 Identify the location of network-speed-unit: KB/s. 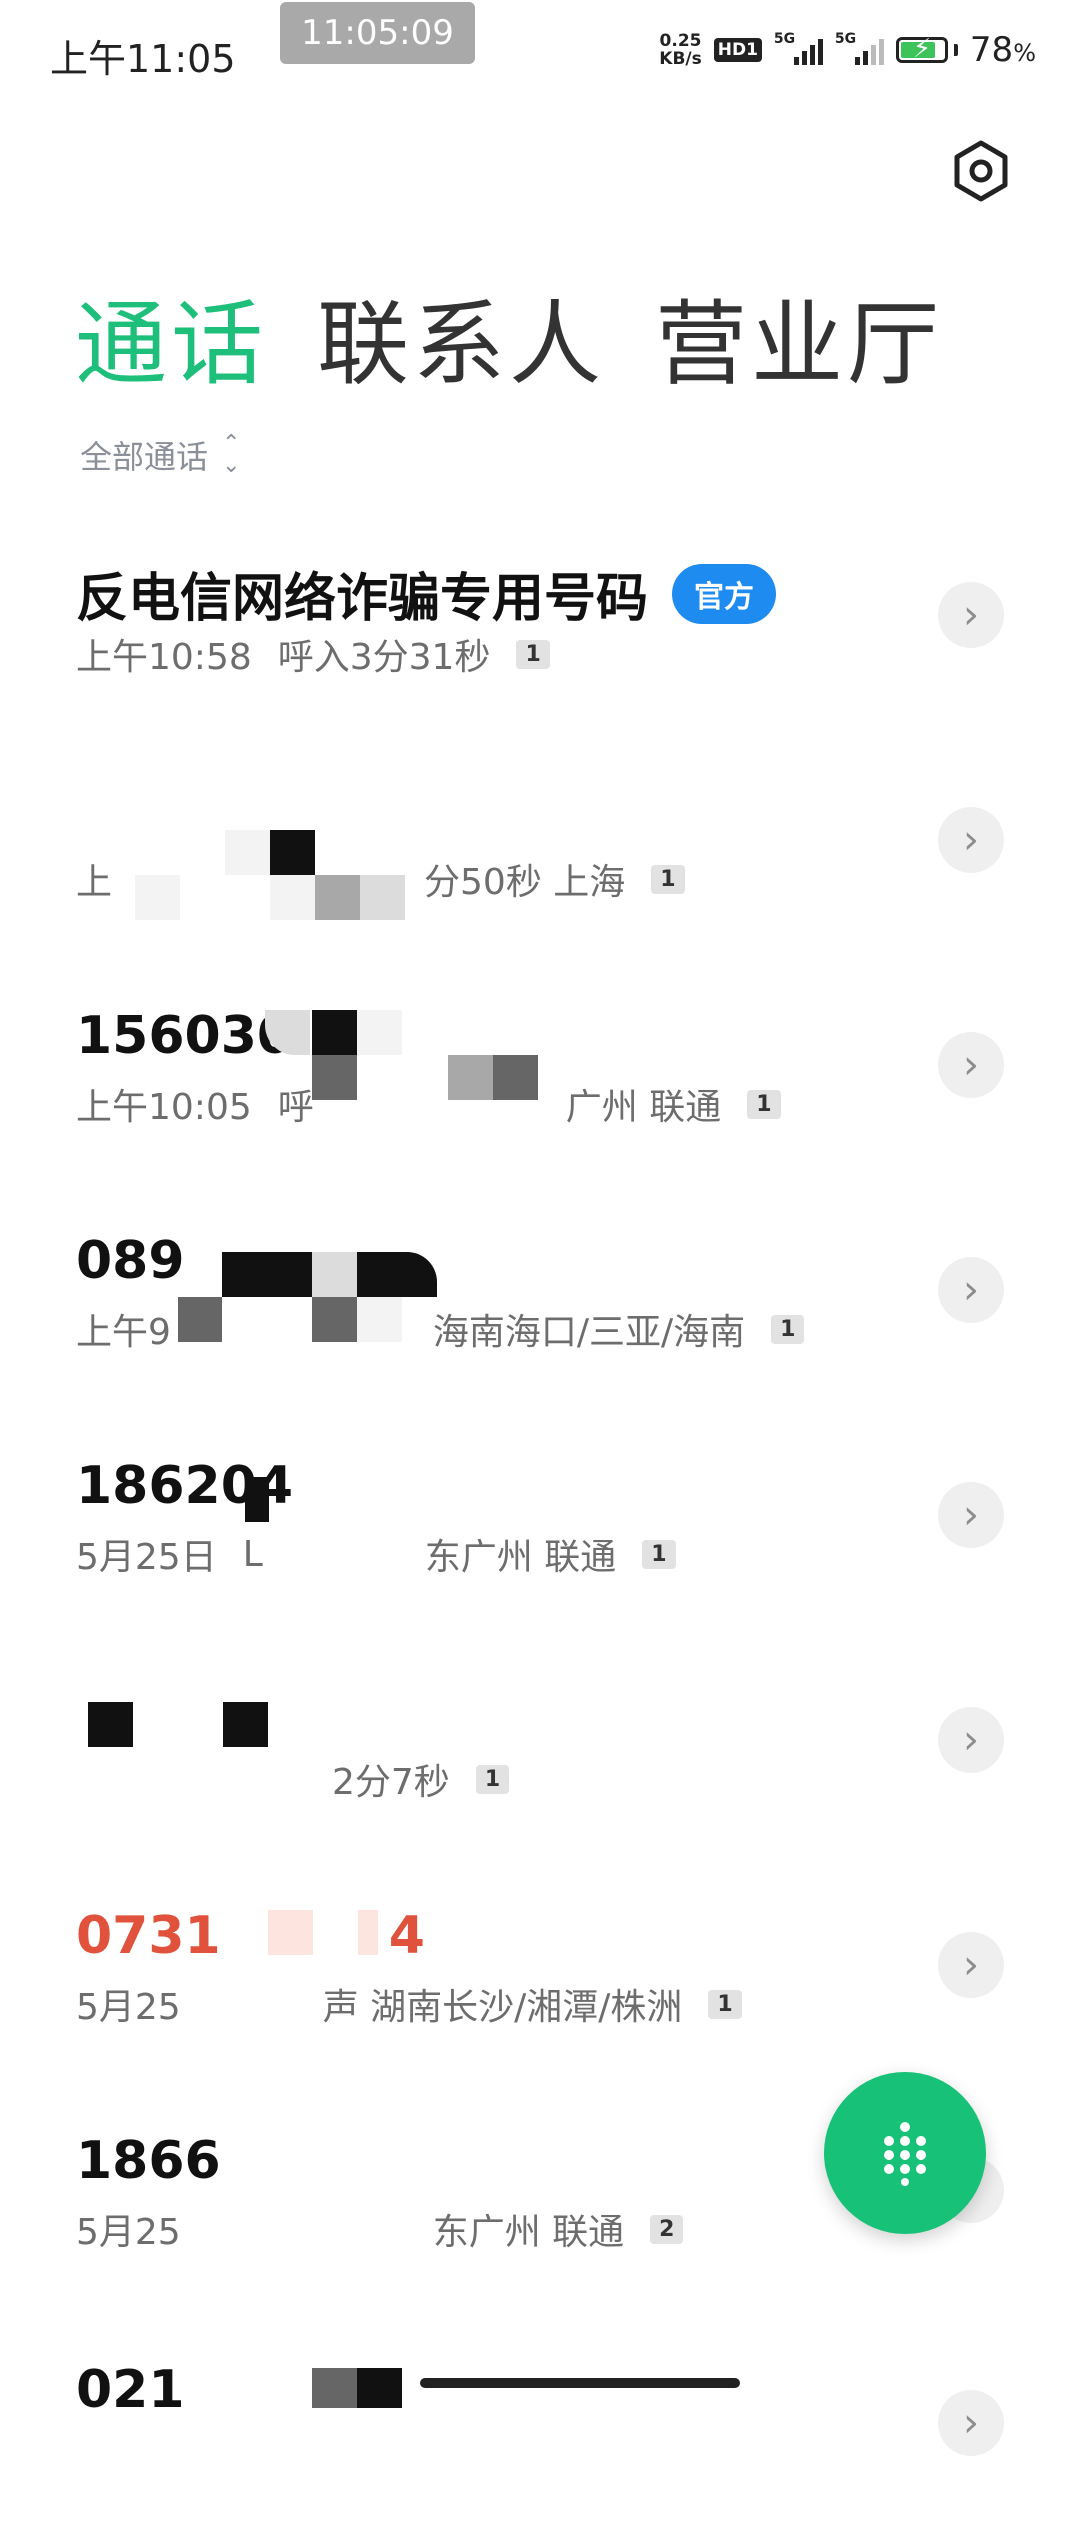
(680, 59).